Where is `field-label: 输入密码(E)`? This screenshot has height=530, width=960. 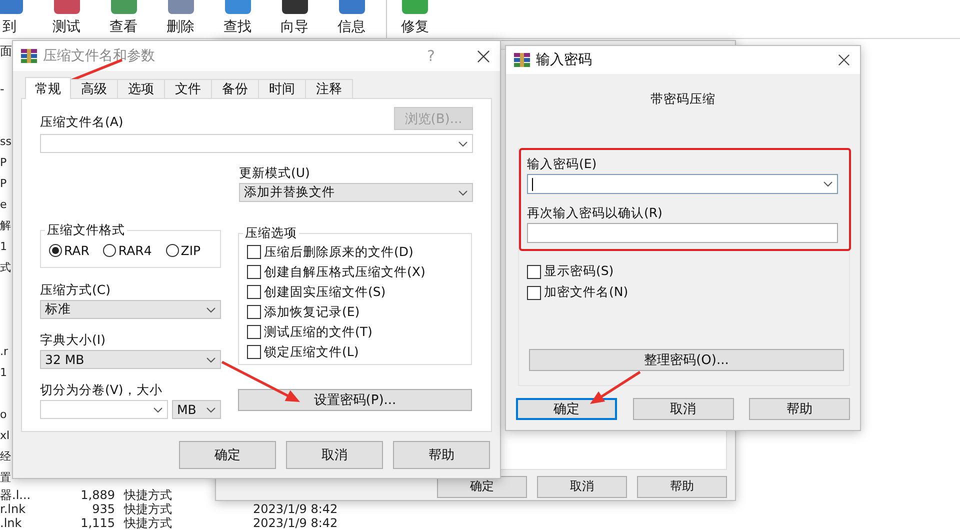 field-label: 输入密码(E) is located at coordinates (562, 164).